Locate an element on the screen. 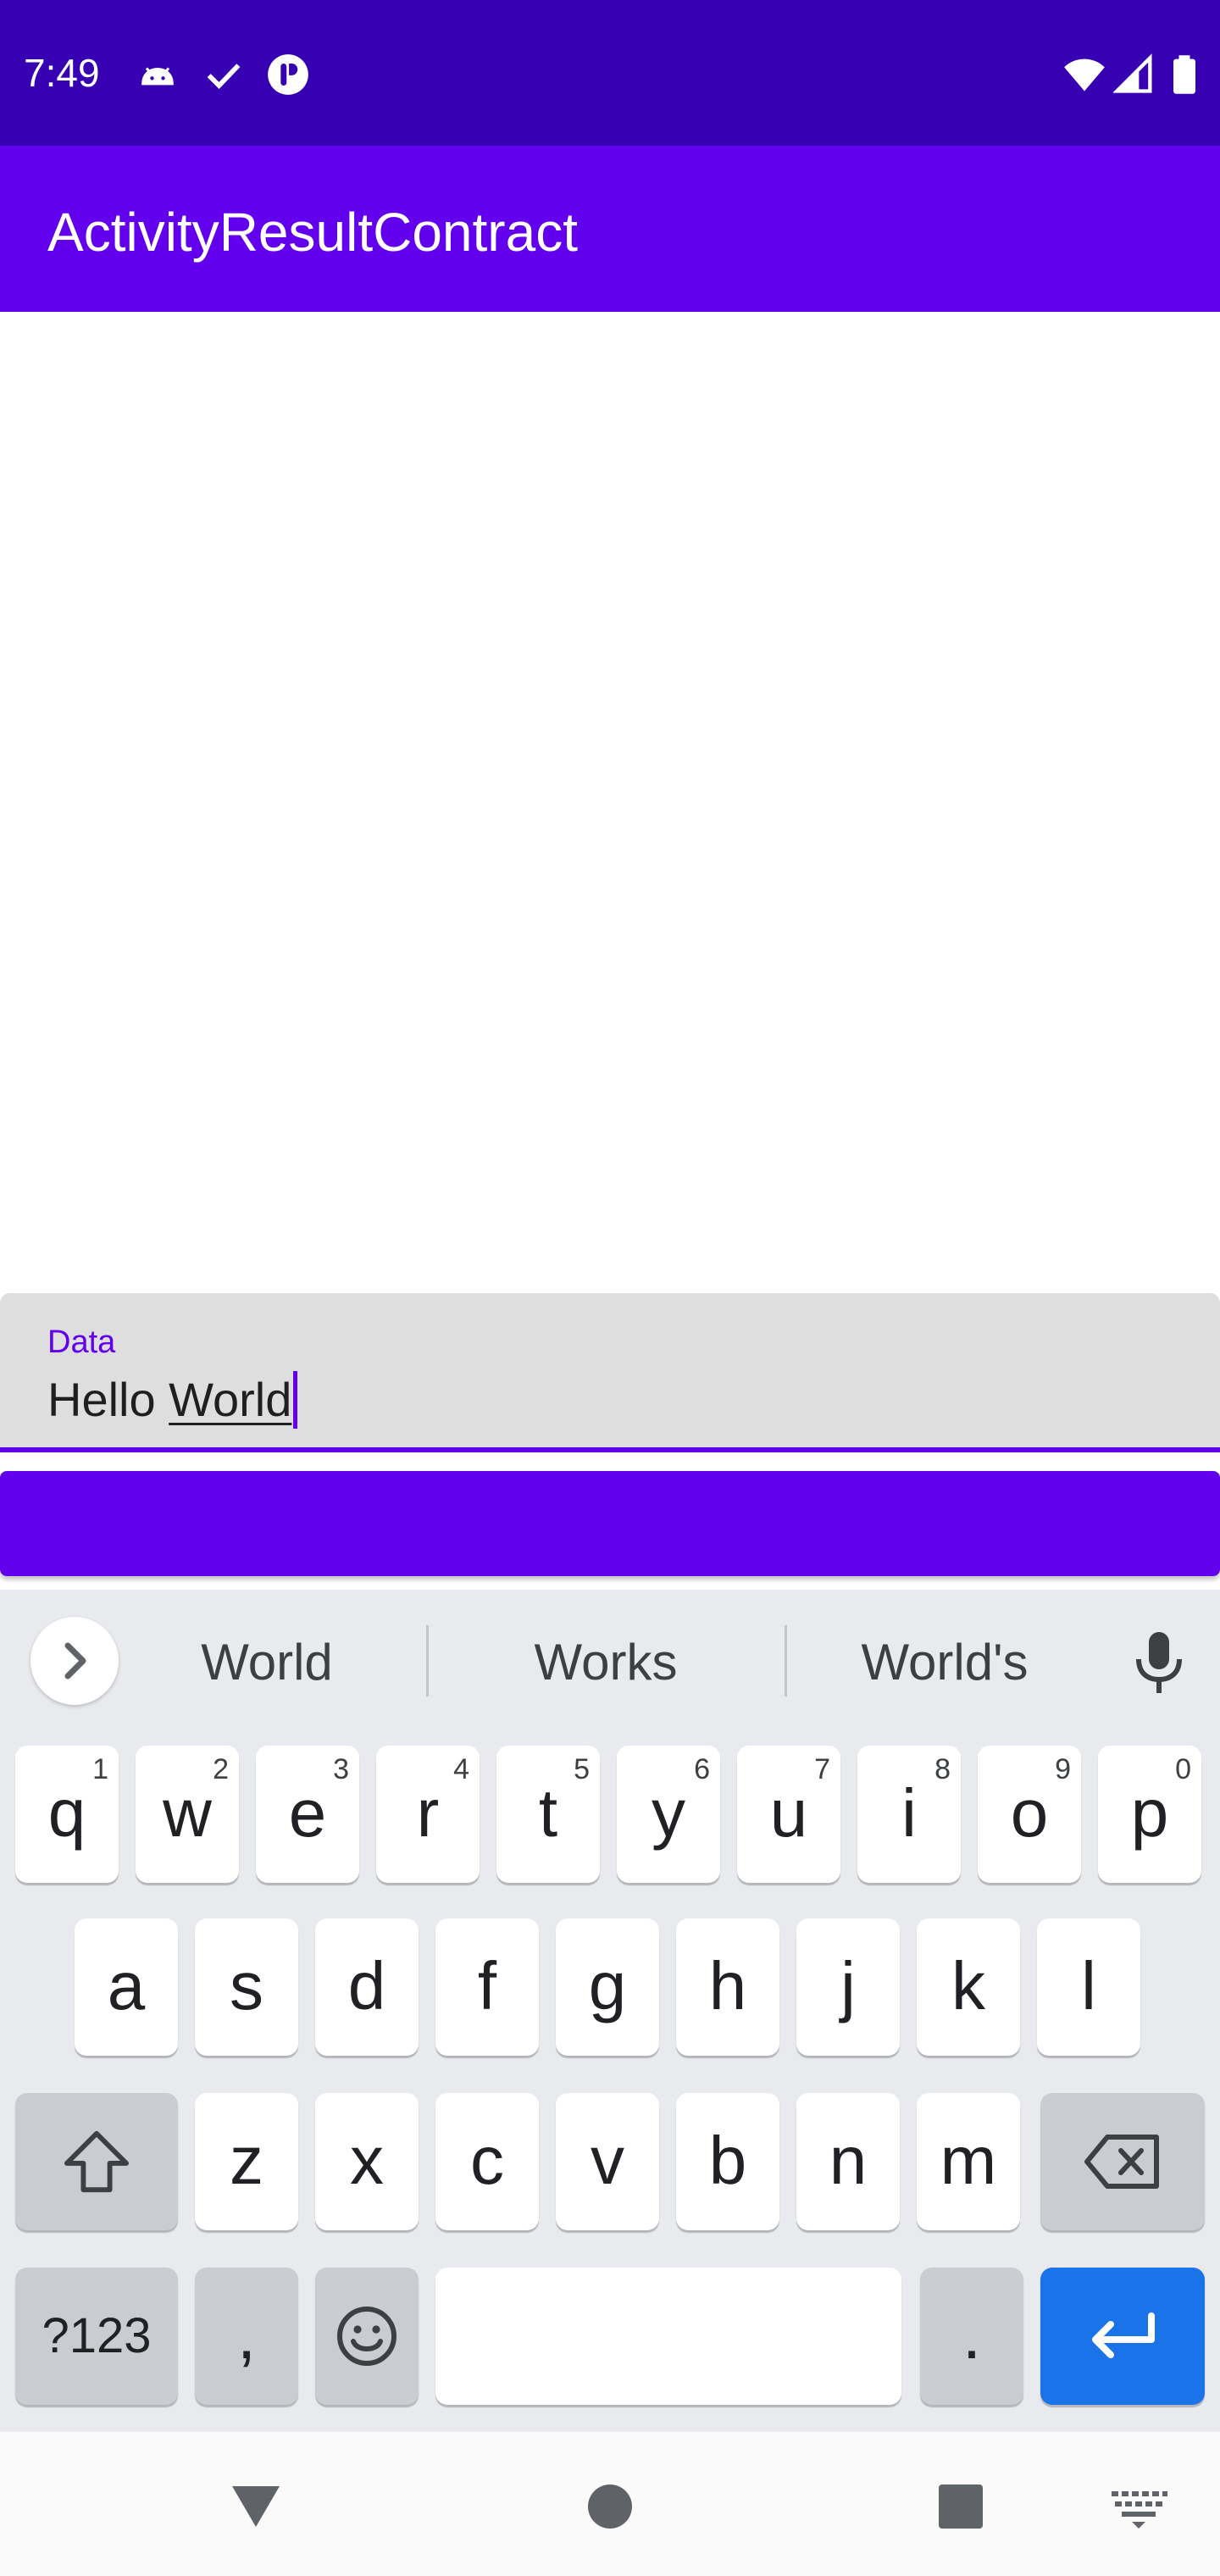 This screenshot has width=1220, height=2576. comma-key: , is located at coordinates (246, 2336).